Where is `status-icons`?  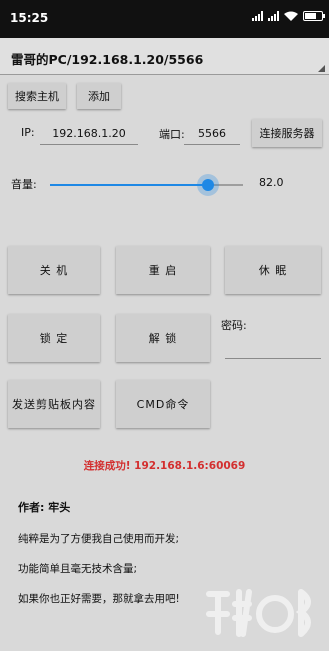
status-icons is located at coordinates (288, 16).